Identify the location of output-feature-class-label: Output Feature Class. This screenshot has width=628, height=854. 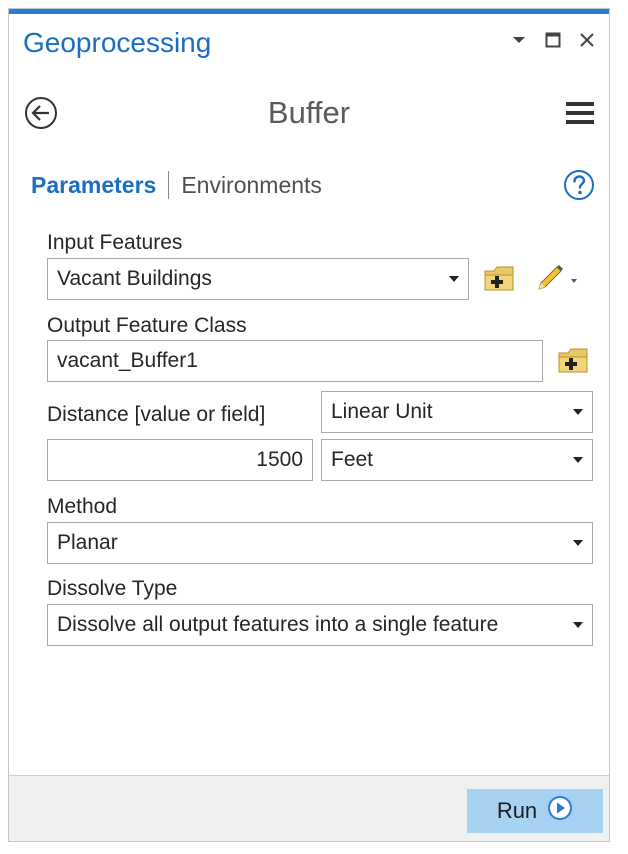
(147, 325).